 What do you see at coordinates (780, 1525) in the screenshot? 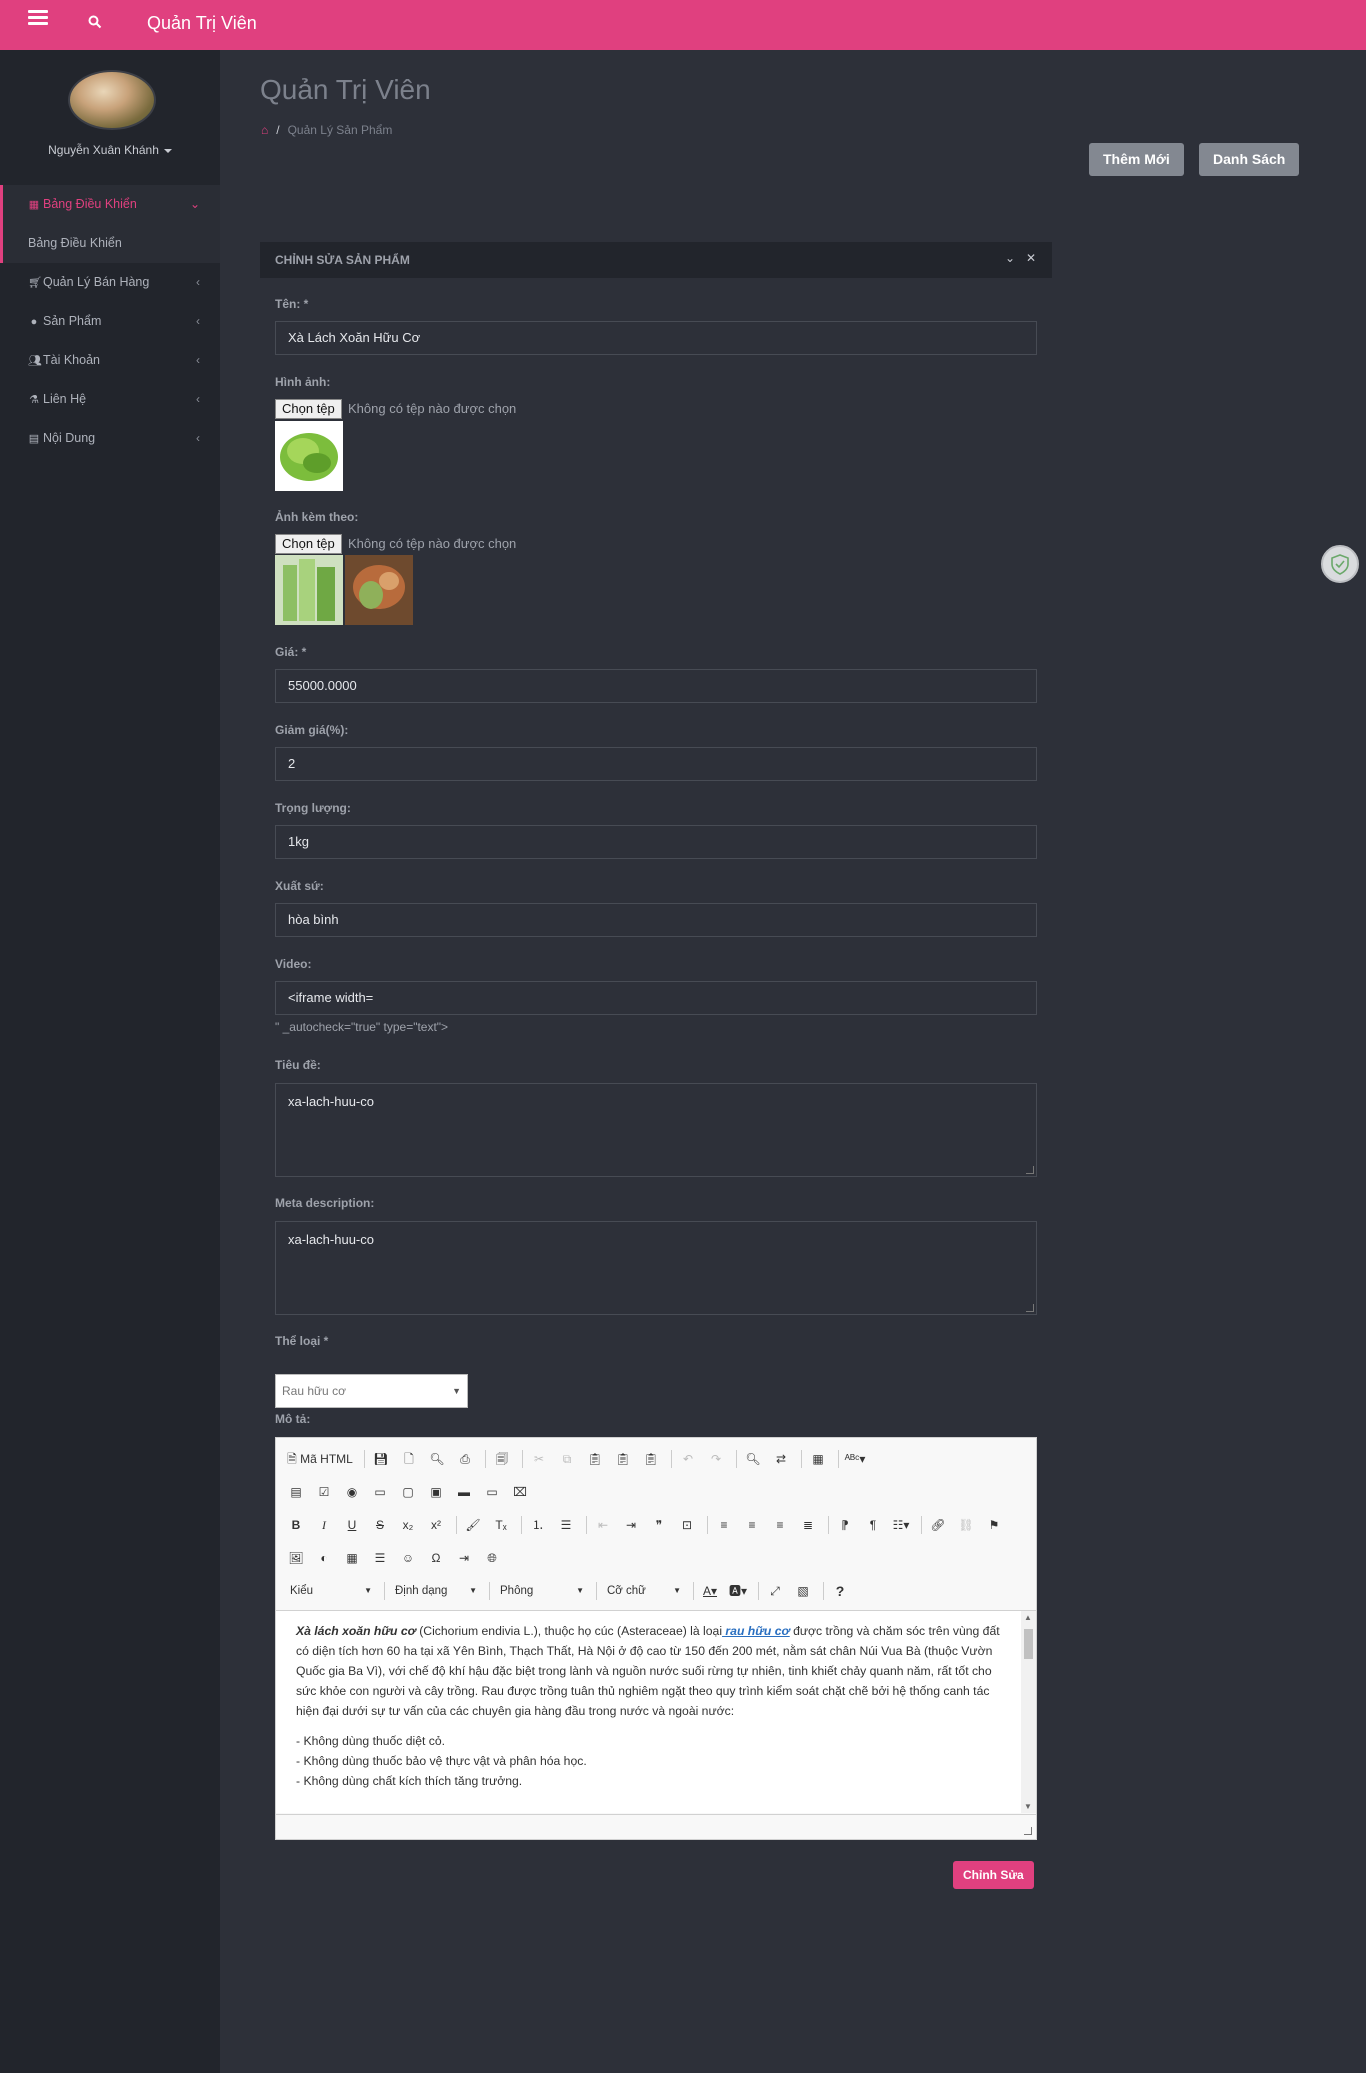
I see `align-right-icon: ≡` at bounding box center [780, 1525].